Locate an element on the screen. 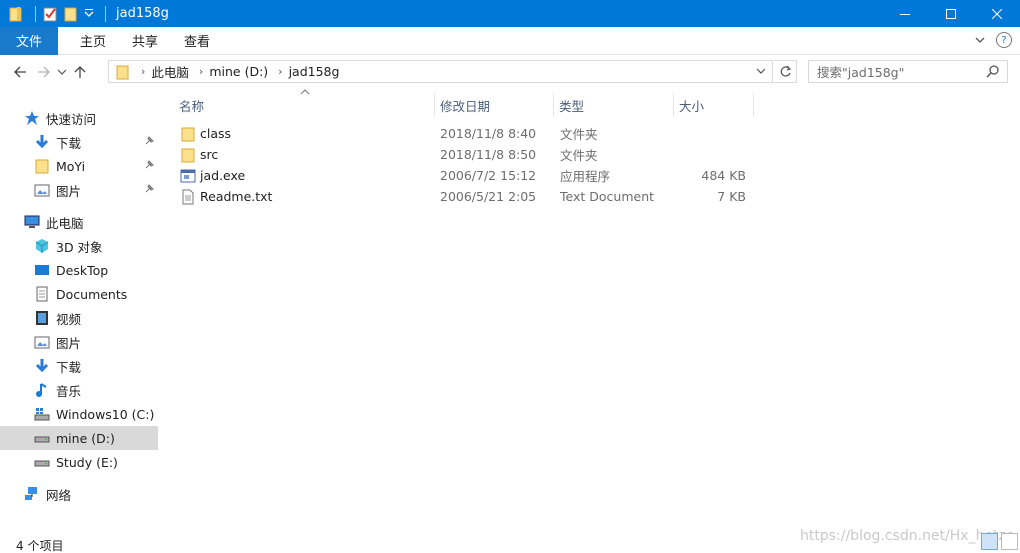 The width and height of the screenshot is (1020, 553). nav-item-15: Study (E:) is located at coordinates (79, 462).